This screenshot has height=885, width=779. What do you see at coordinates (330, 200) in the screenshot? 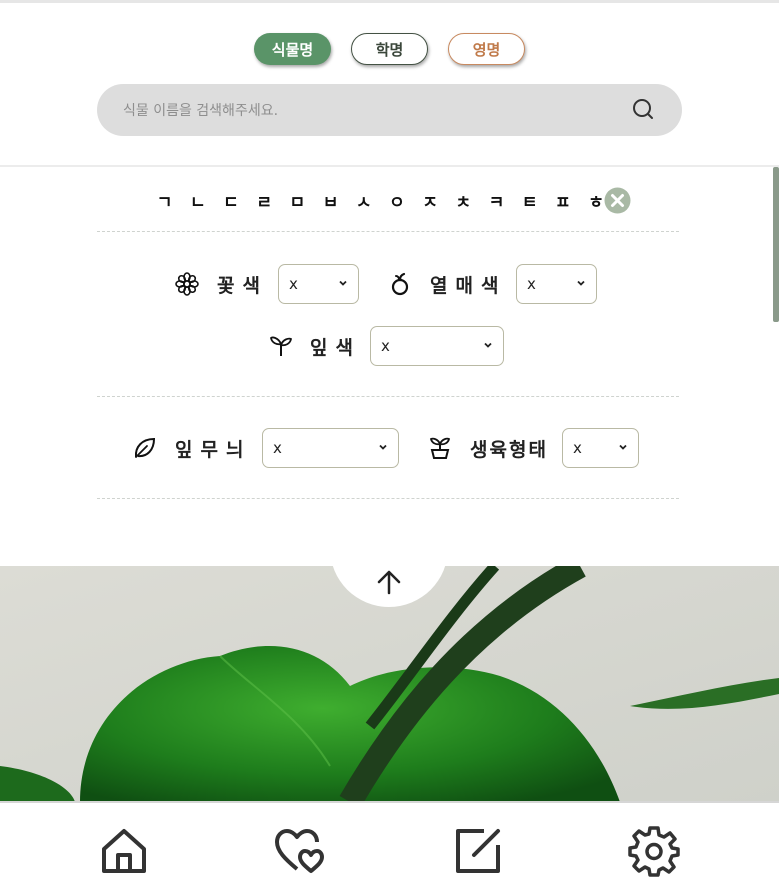
I see `consonant-item: ㅂ` at bounding box center [330, 200].